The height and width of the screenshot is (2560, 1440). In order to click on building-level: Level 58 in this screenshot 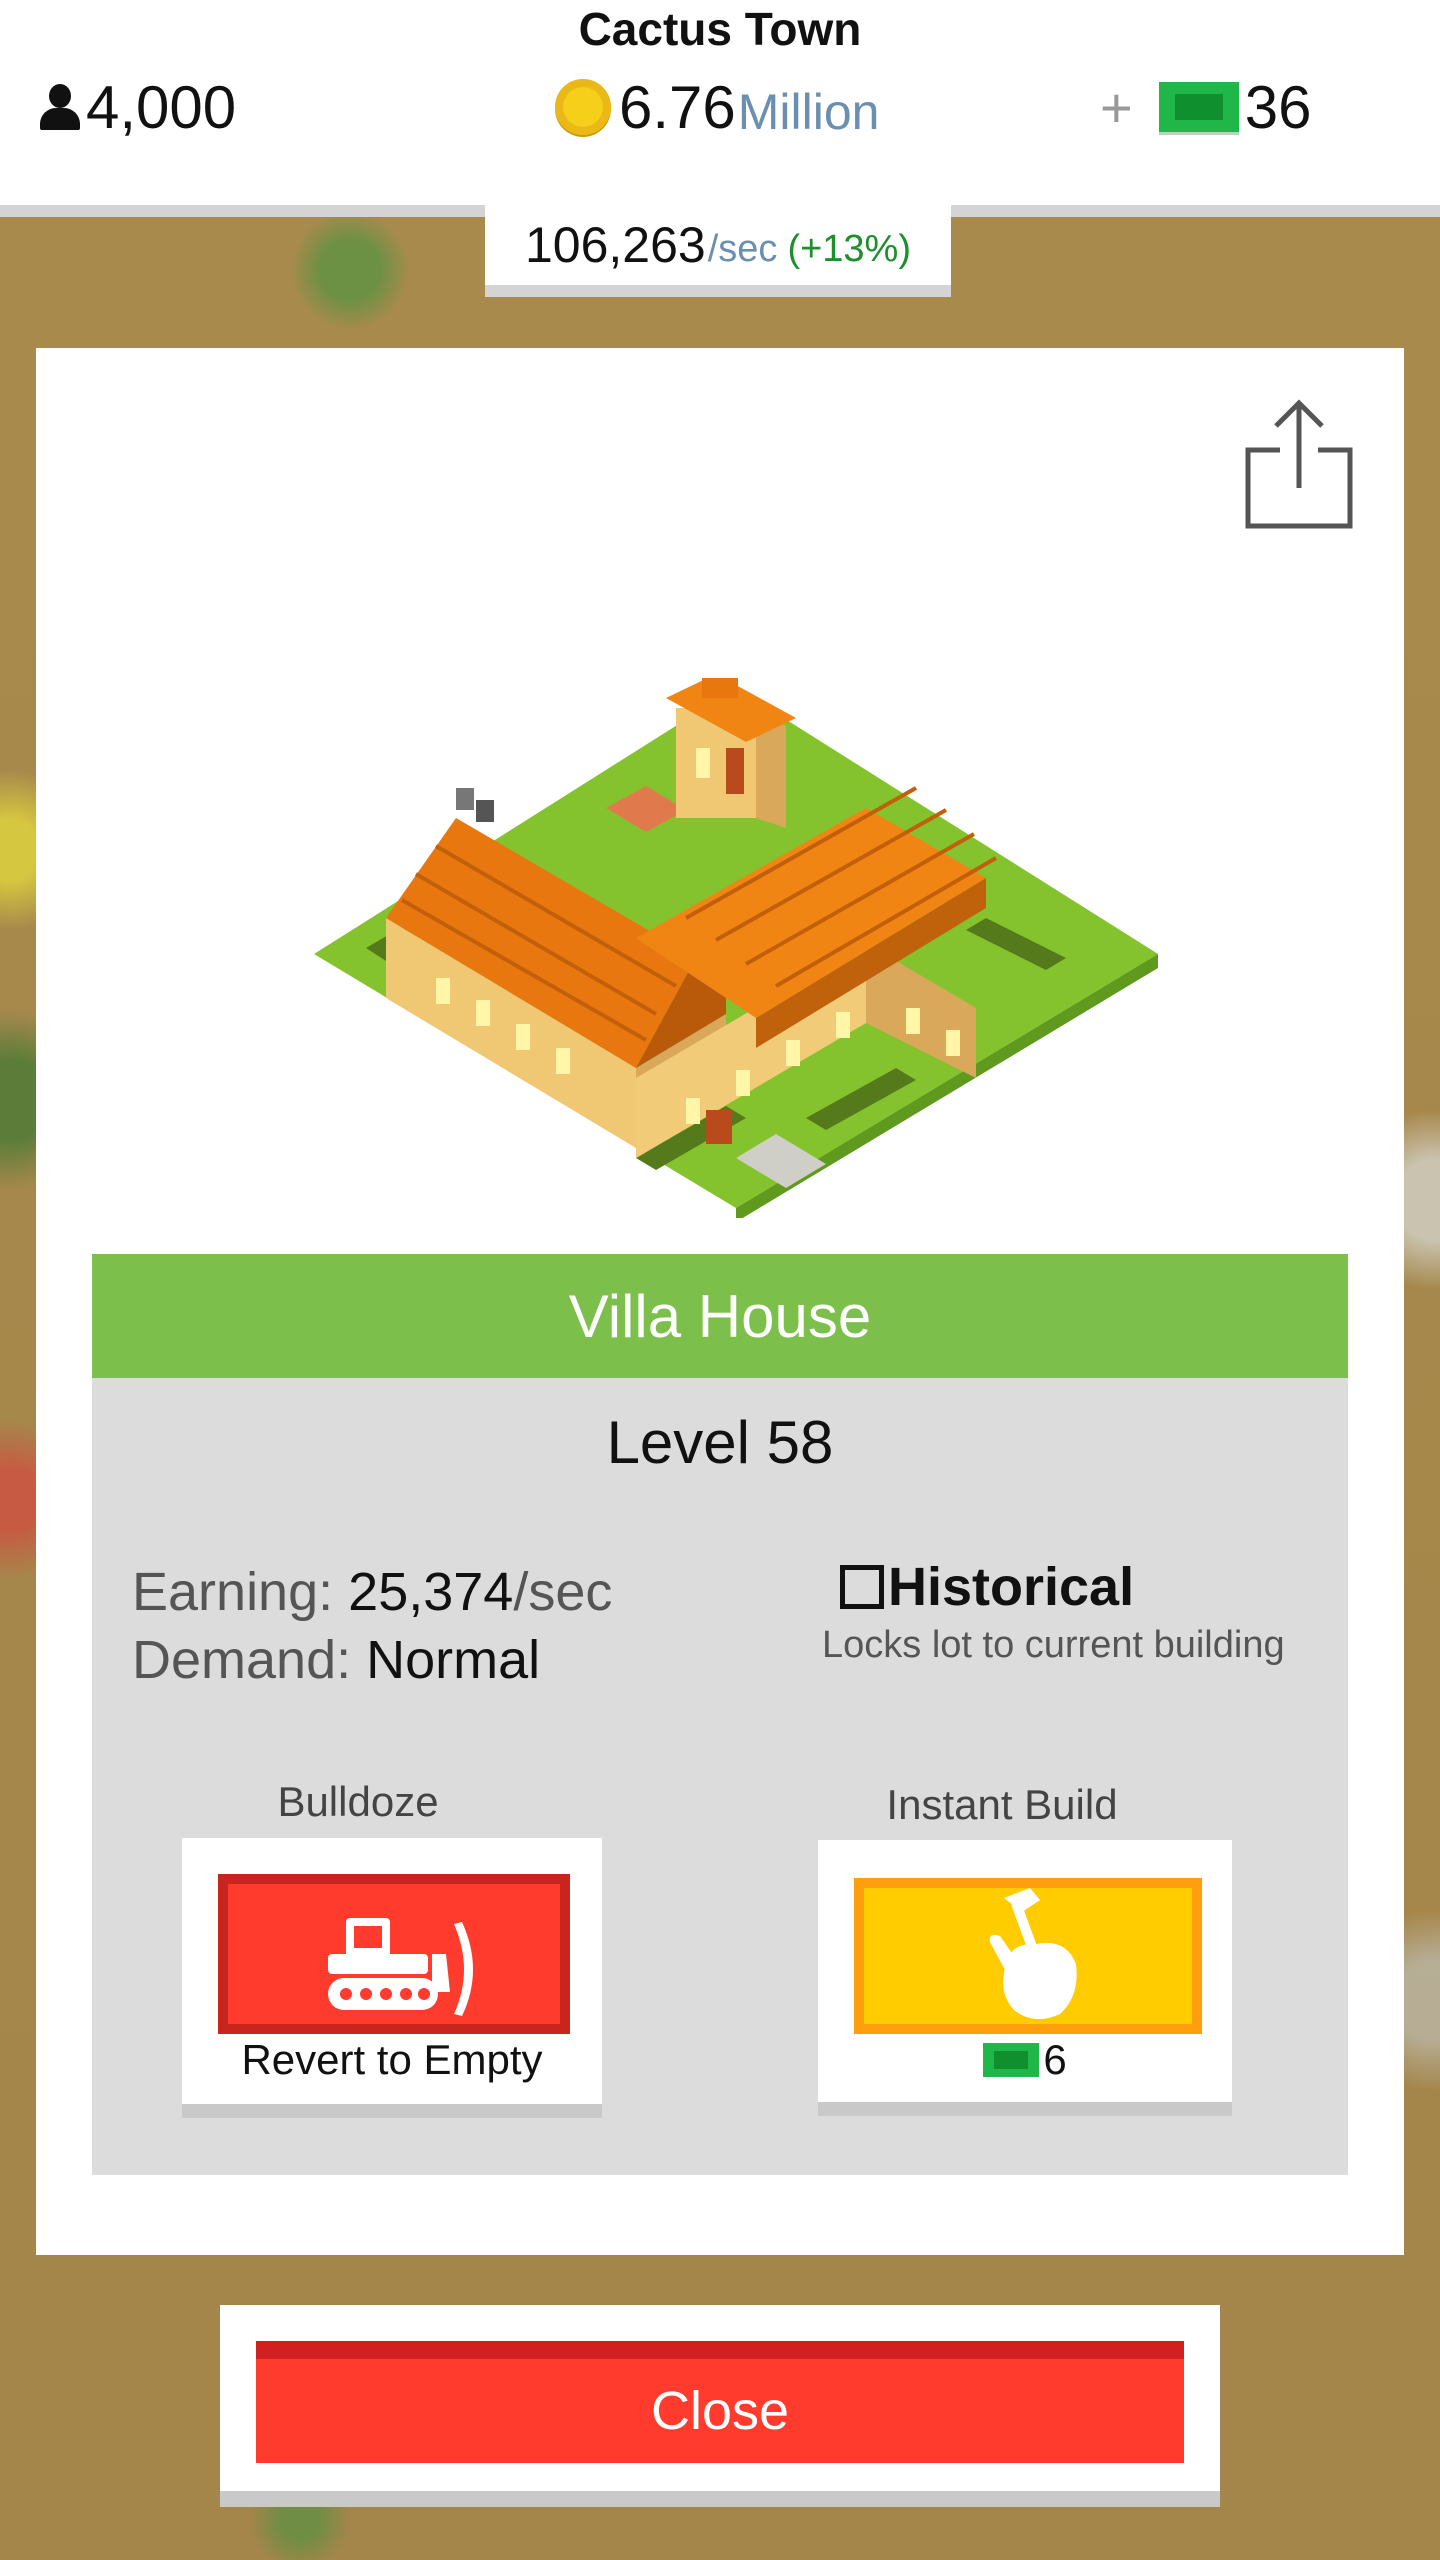, I will do `click(720, 1442)`.